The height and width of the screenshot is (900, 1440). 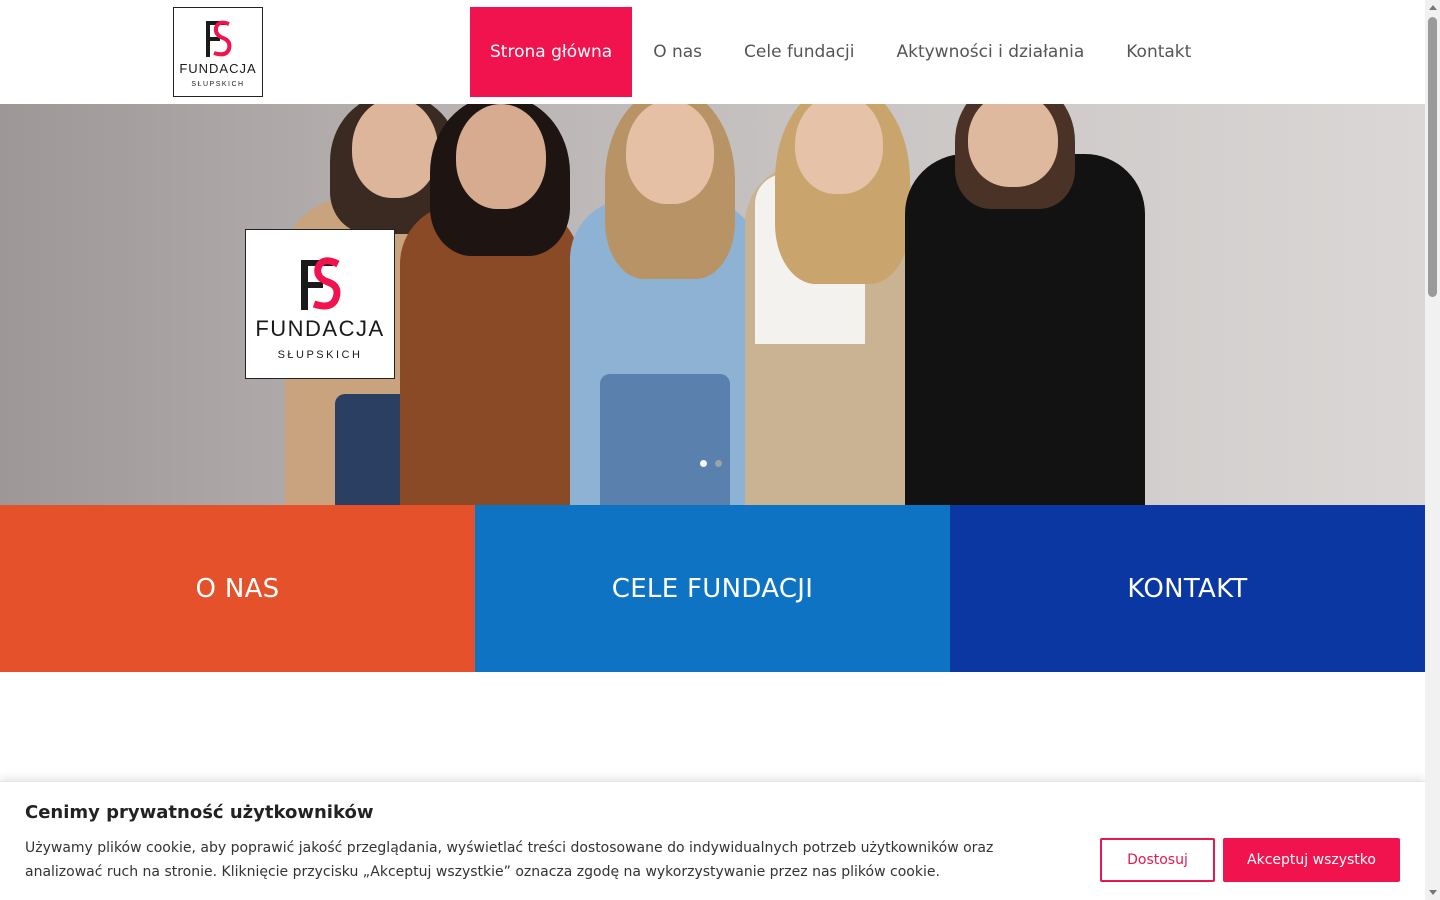 What do you see at coordinates (677, 52) in the screenshot?
I see `nav-item-about: O nas` at bounding box center [677, 52].